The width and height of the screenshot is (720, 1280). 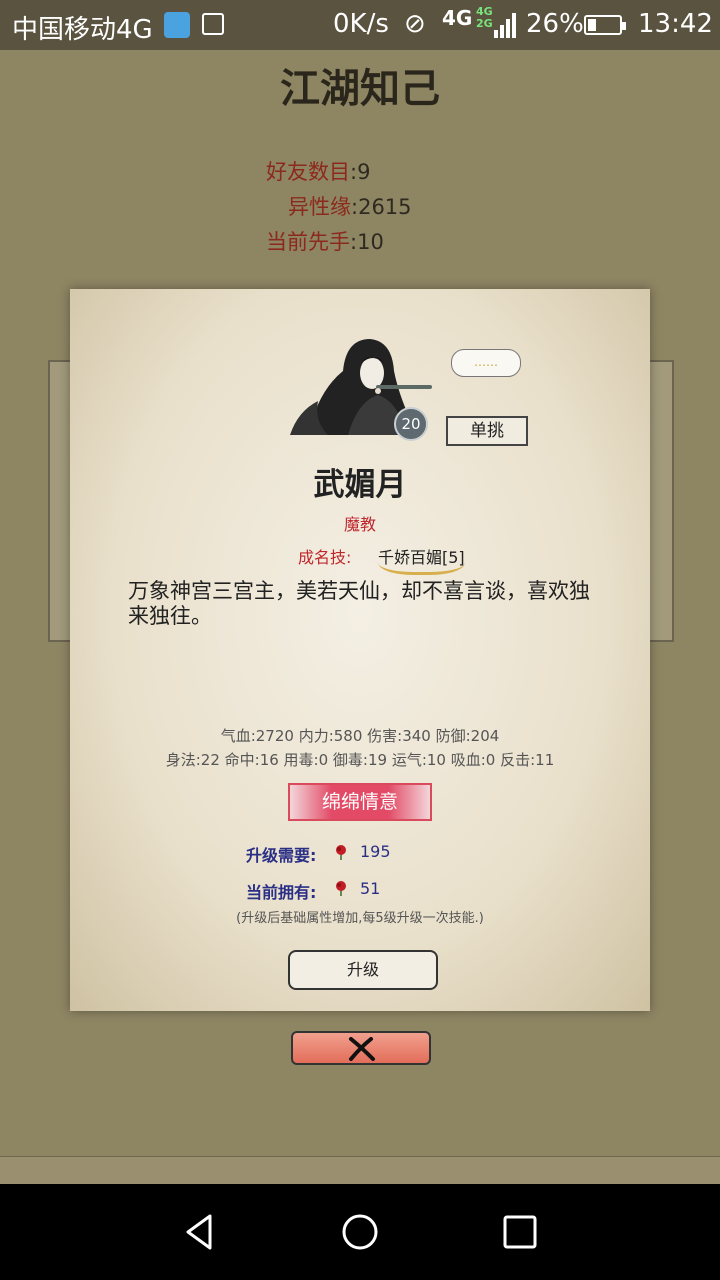 I want to click on attributes-line-2: 身法:22 命中:16 用毒:0 御毒:19 运气:10 吸血:0 反击:11, so click(x=360, y=760).